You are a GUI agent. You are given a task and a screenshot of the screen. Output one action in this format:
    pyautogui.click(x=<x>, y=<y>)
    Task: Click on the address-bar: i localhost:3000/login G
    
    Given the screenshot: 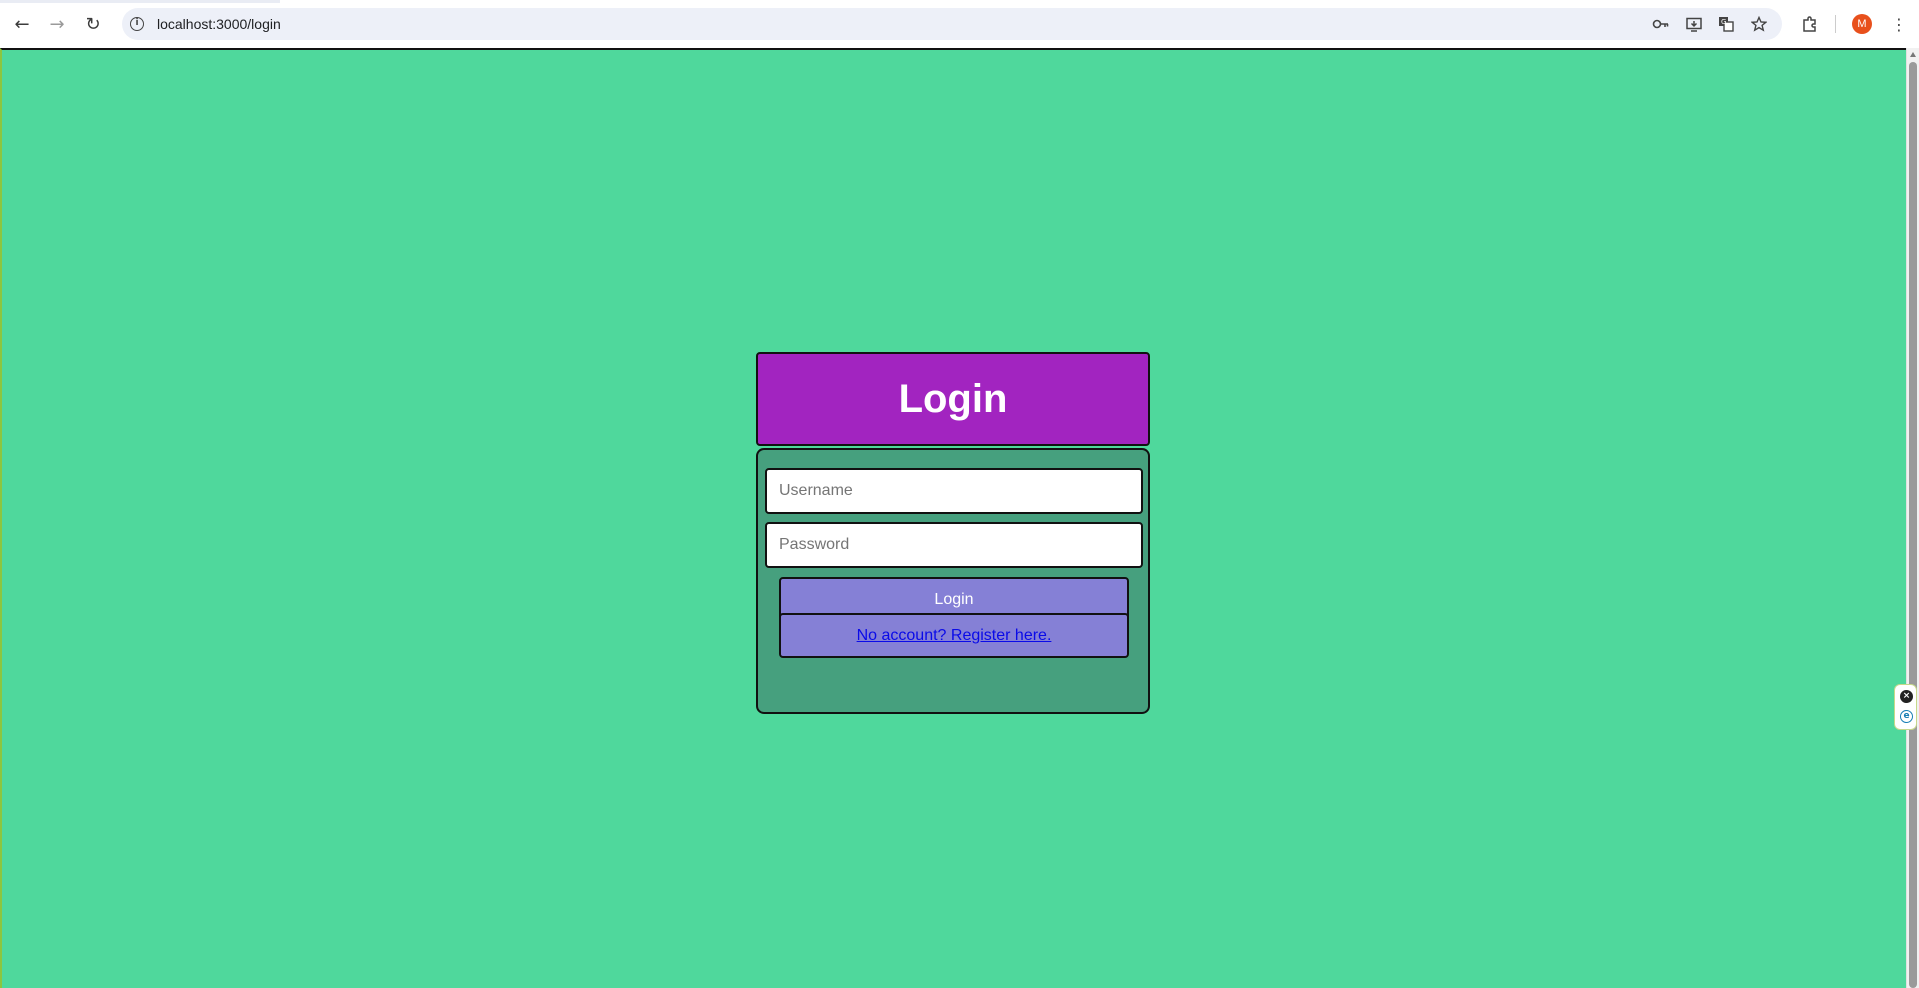 What is the action you would take?
    pyautogui.click(x=952, y=24)
    